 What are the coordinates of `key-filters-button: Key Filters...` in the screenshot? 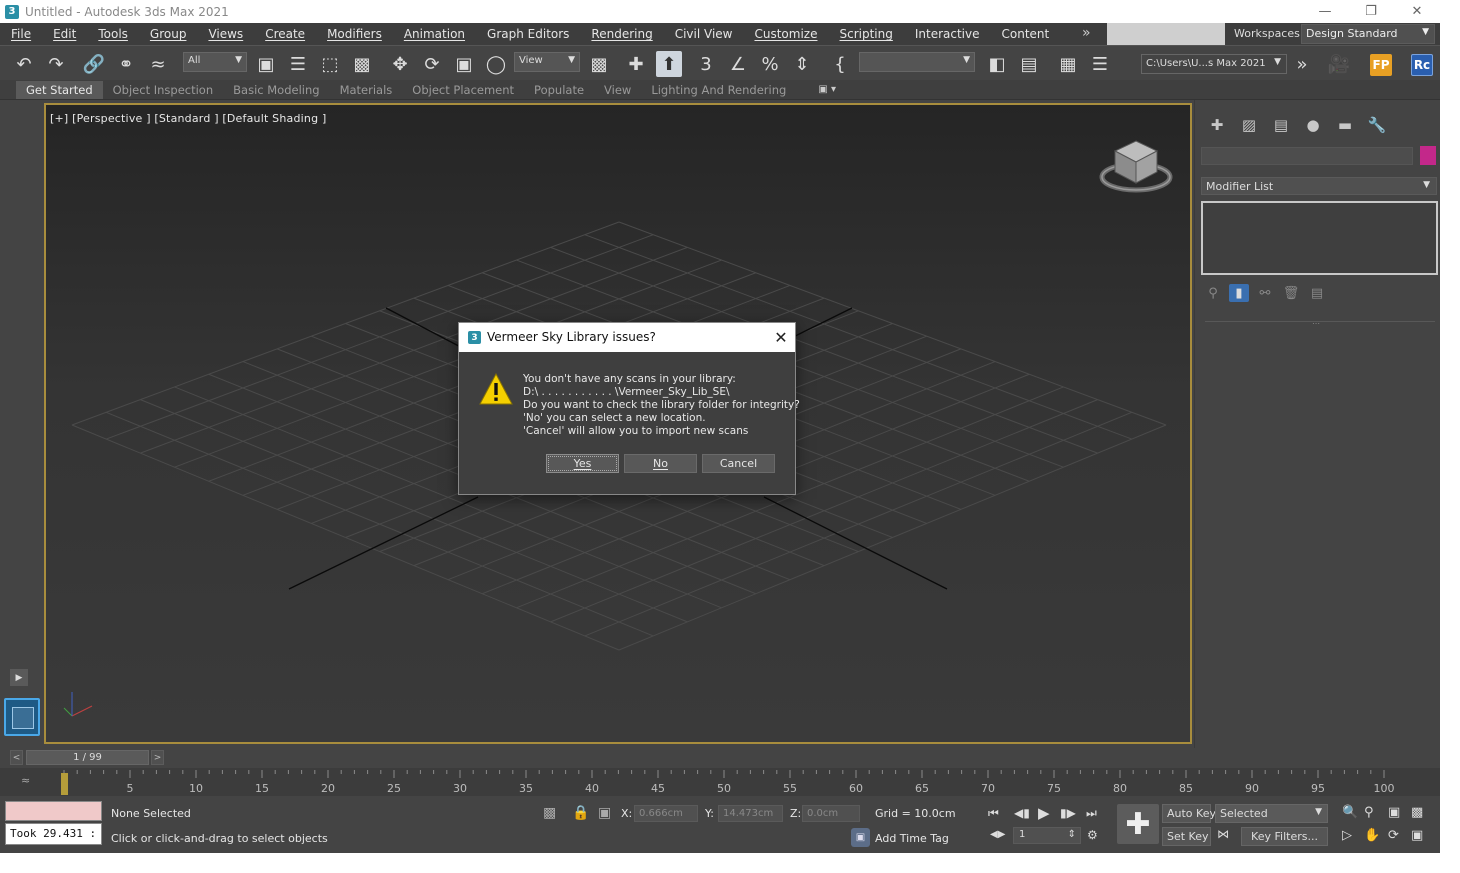 It's located at (1284, 836).